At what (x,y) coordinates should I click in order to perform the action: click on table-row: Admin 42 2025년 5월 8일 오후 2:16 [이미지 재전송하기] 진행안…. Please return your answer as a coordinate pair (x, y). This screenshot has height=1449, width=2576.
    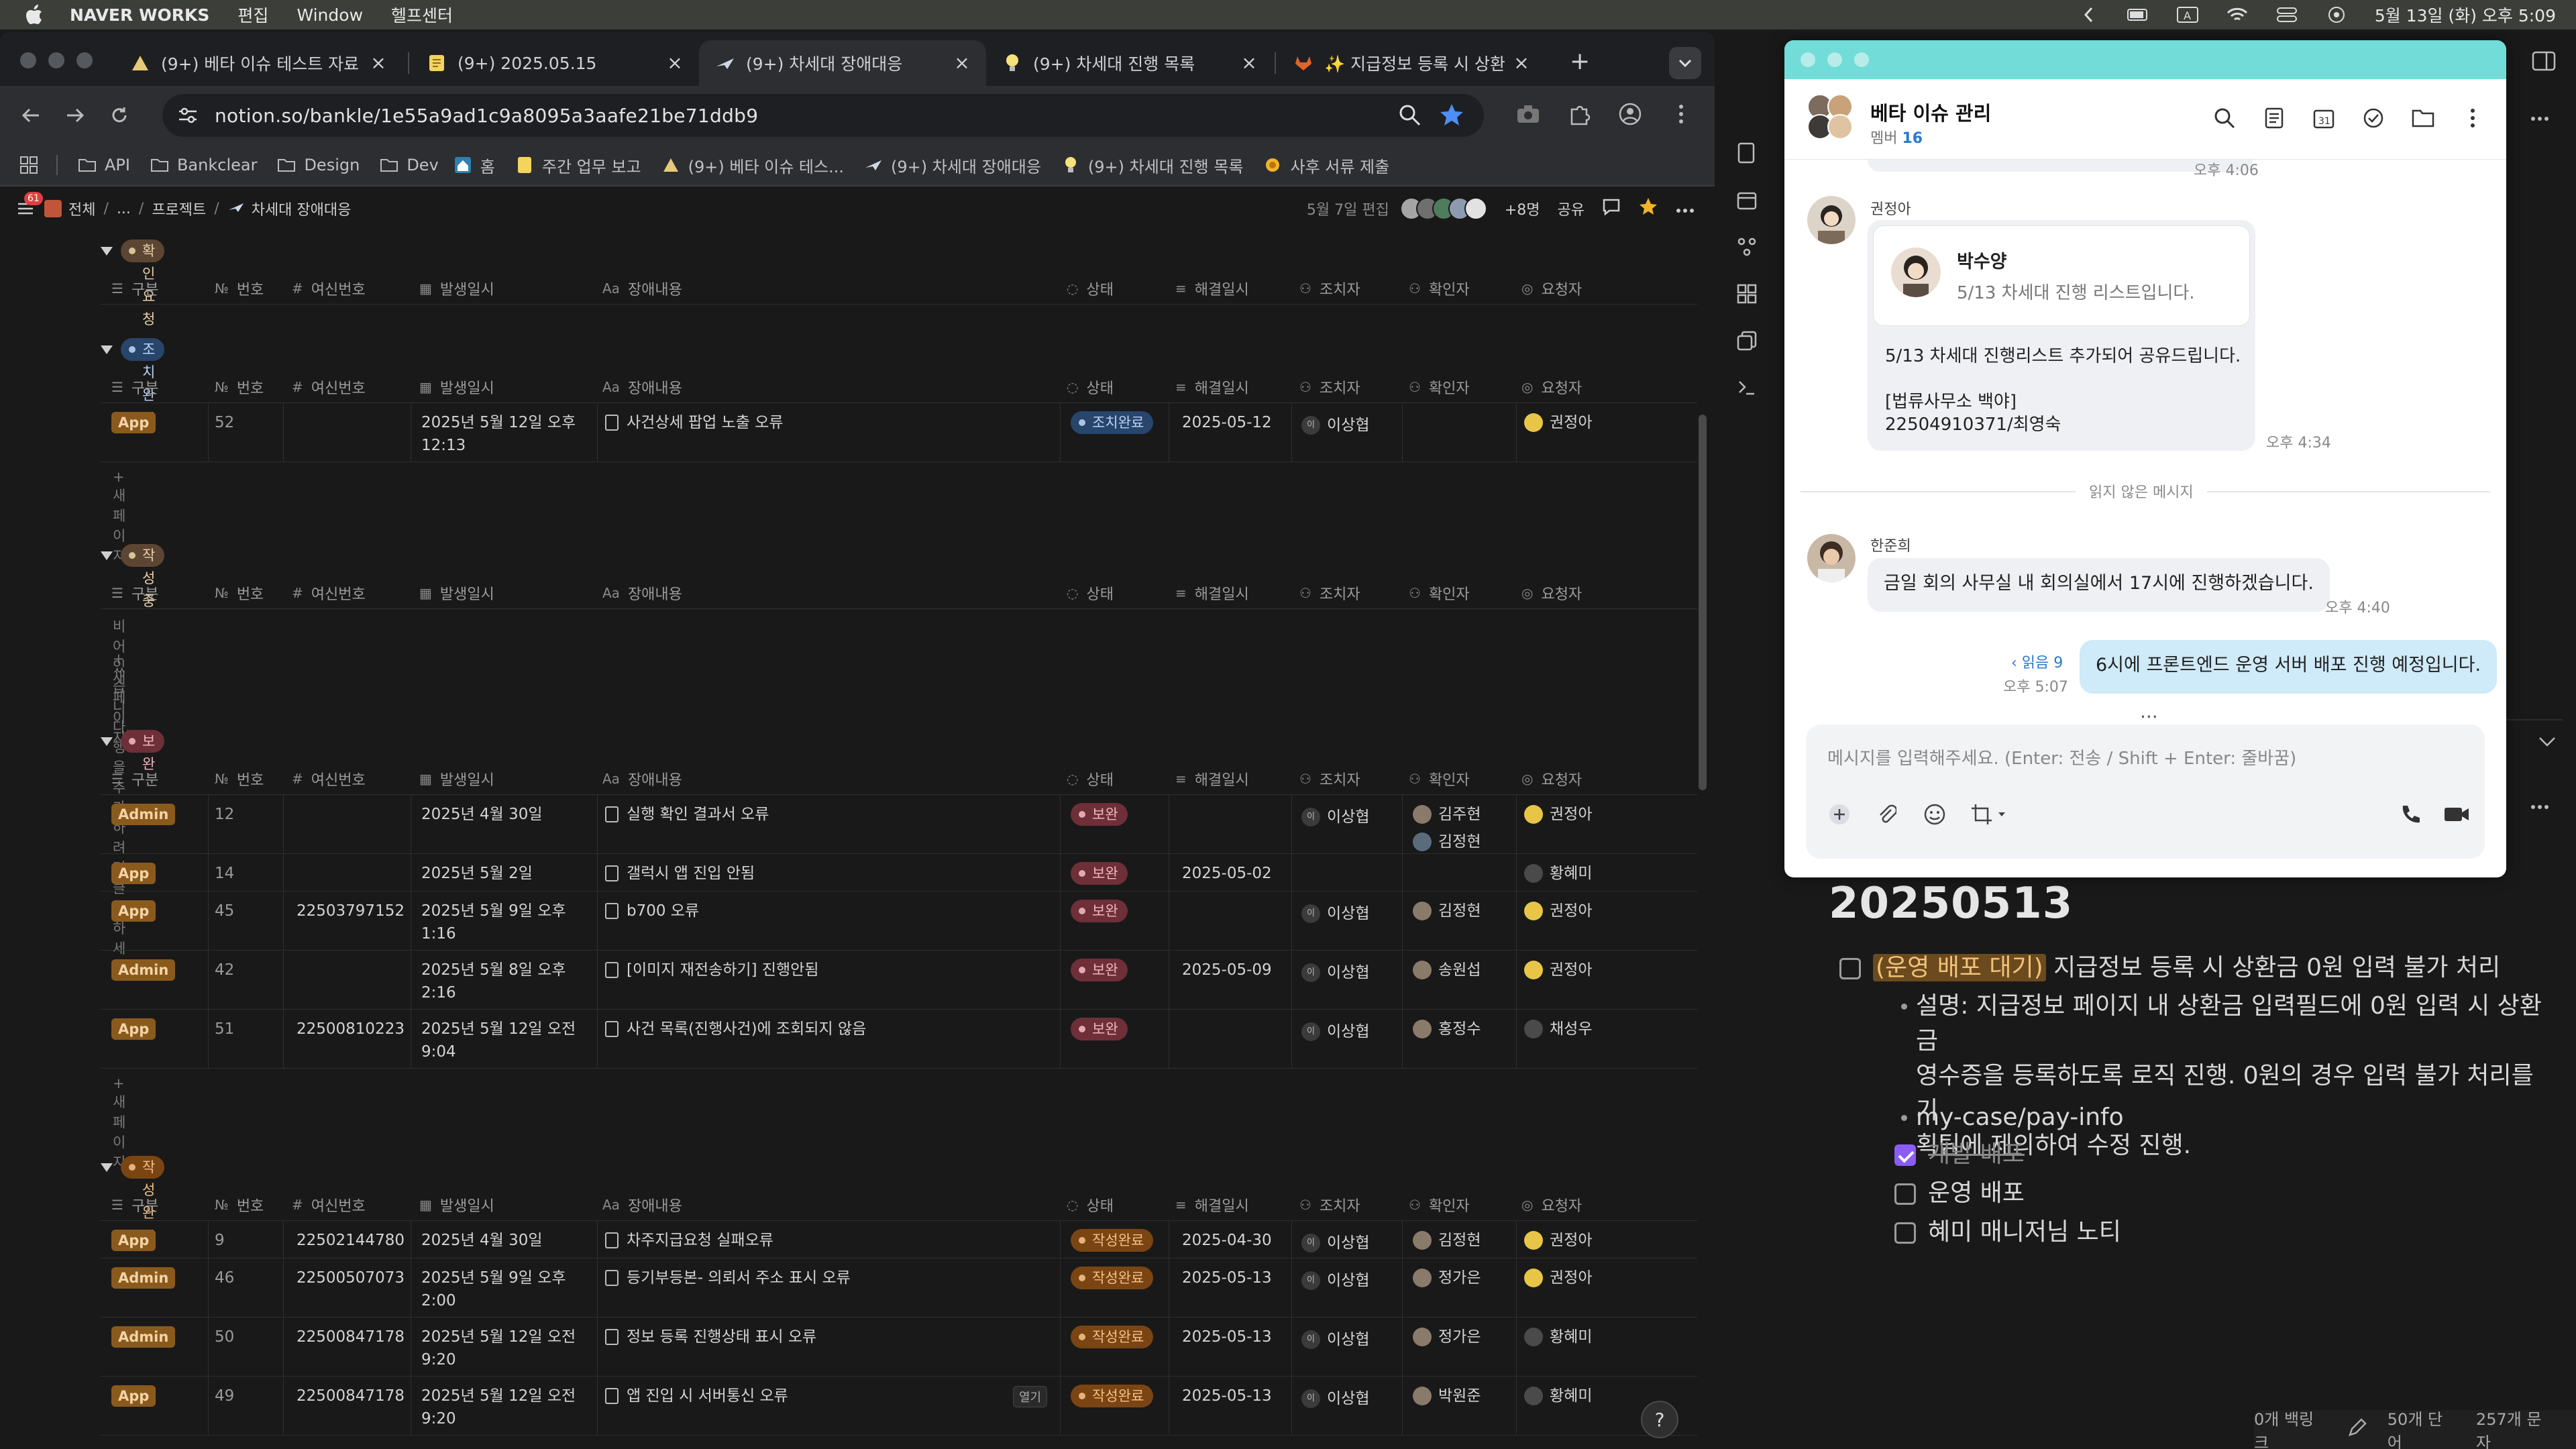
    Looking at the image, I should click on (899, 980).